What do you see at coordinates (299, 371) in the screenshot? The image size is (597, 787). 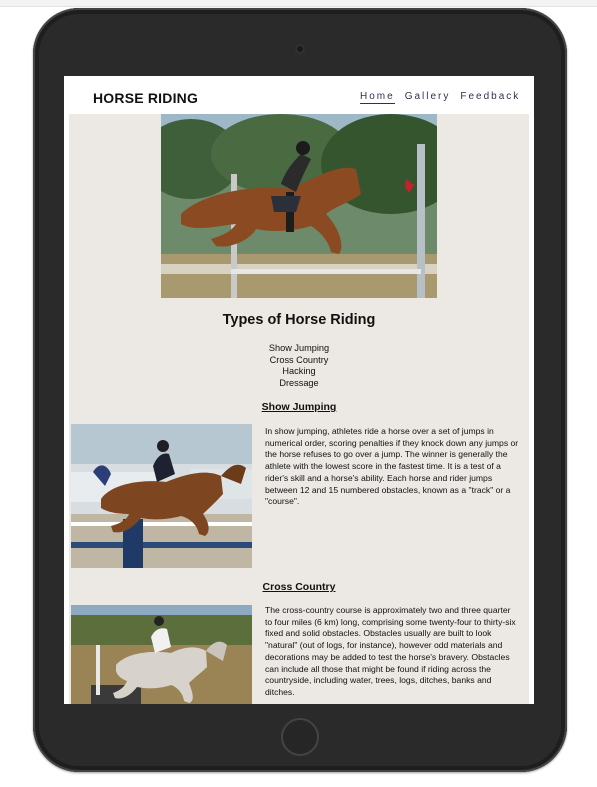 I see `list-item: Hacking` at bounding box center [299, 371].